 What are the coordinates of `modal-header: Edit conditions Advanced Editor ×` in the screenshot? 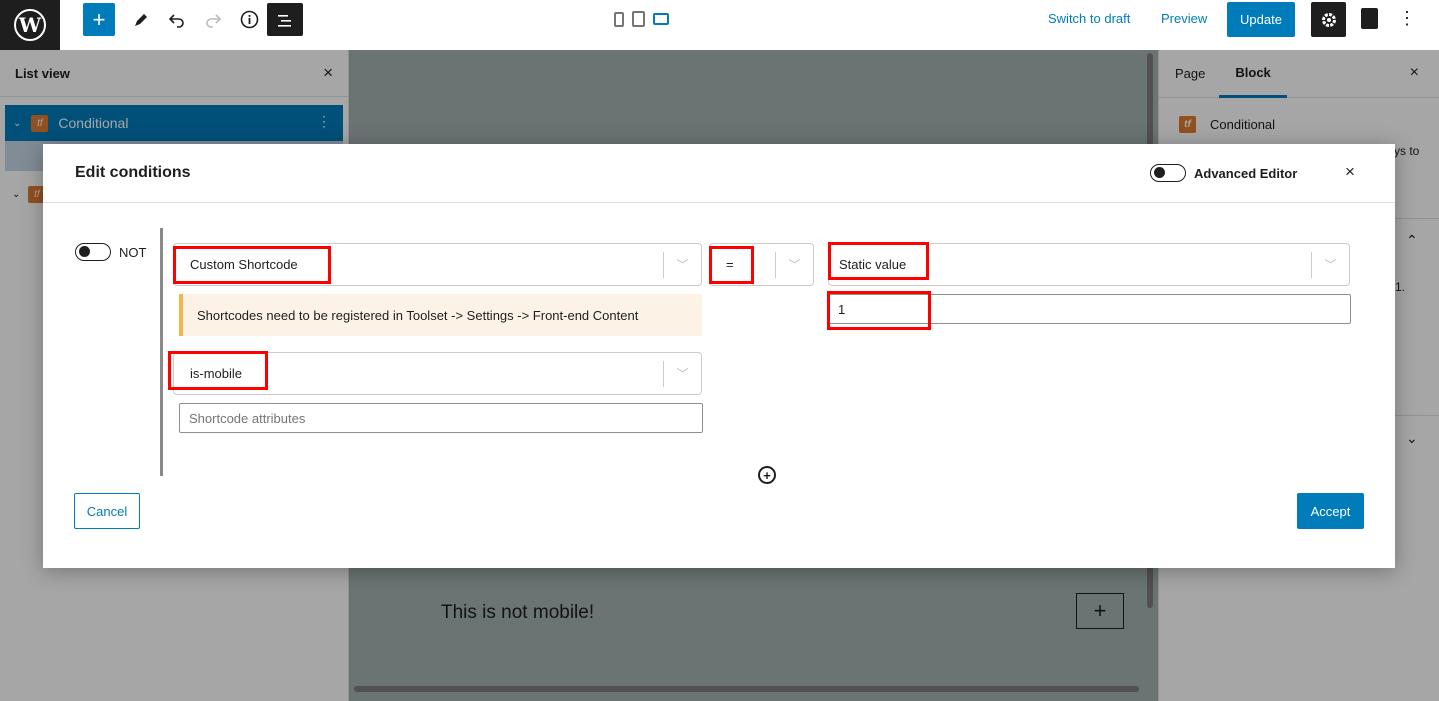 It's located at (719, 173).